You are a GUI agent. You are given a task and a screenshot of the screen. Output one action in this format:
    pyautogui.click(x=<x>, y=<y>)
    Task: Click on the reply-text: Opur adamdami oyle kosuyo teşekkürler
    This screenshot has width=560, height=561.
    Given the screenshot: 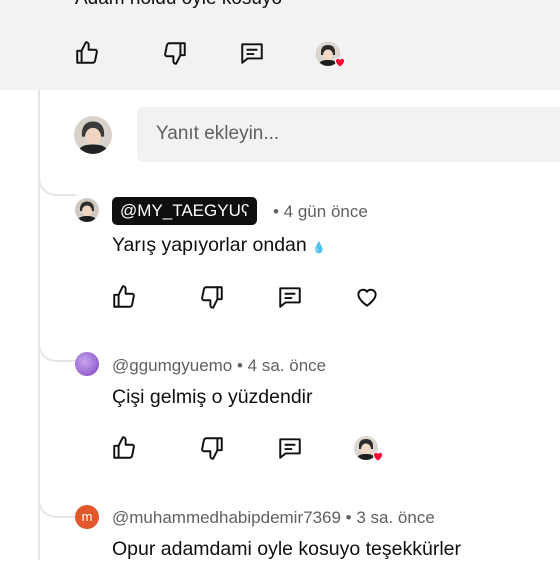 What is the action you would take?
    pyautogui.click(x=286, y=549)
    